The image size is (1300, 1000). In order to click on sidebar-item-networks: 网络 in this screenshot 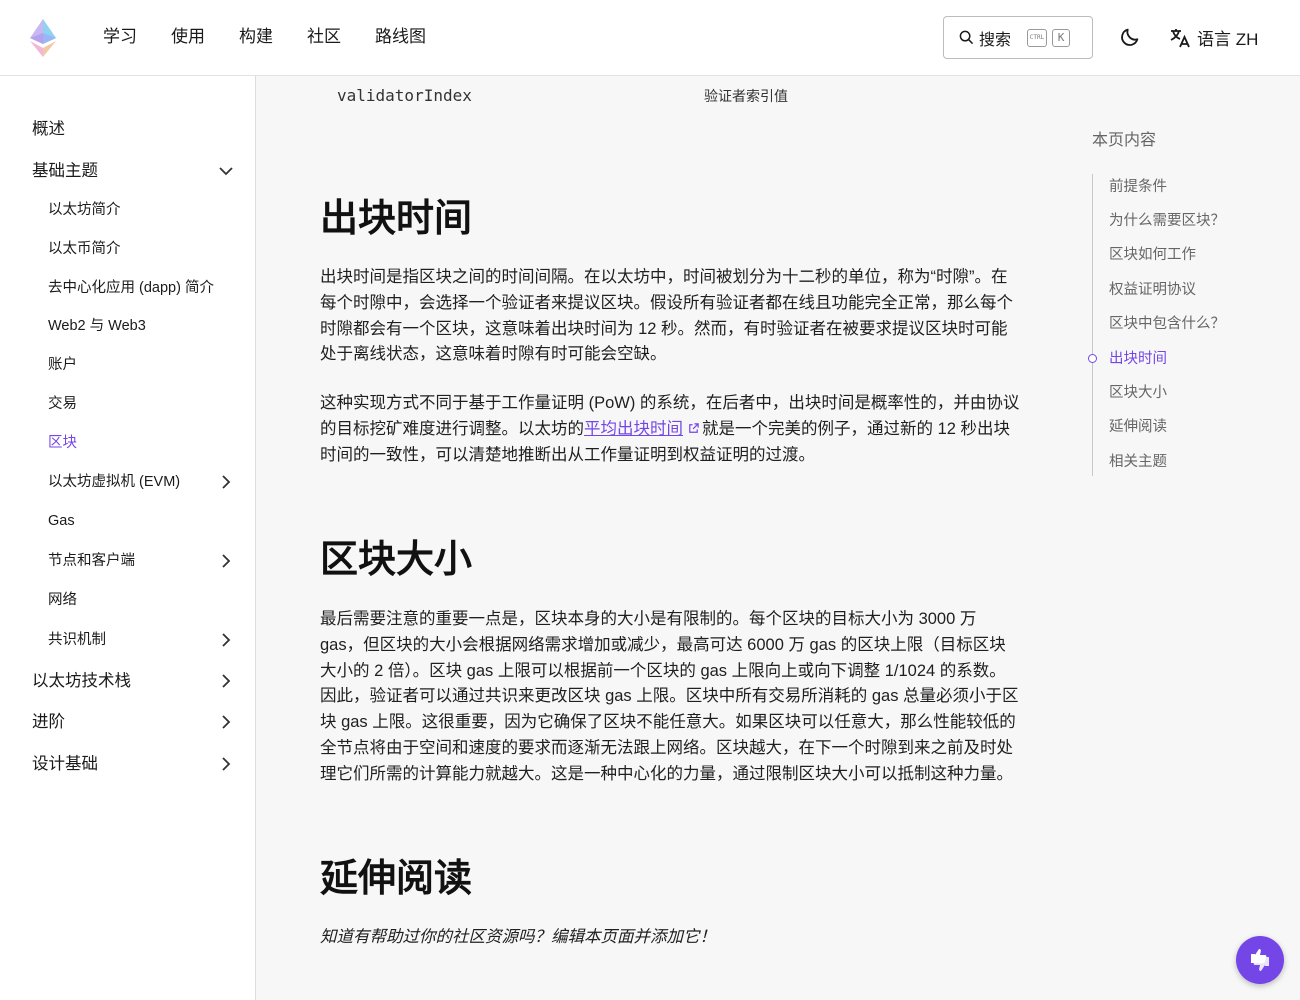, I will do `click(62, 600)`.